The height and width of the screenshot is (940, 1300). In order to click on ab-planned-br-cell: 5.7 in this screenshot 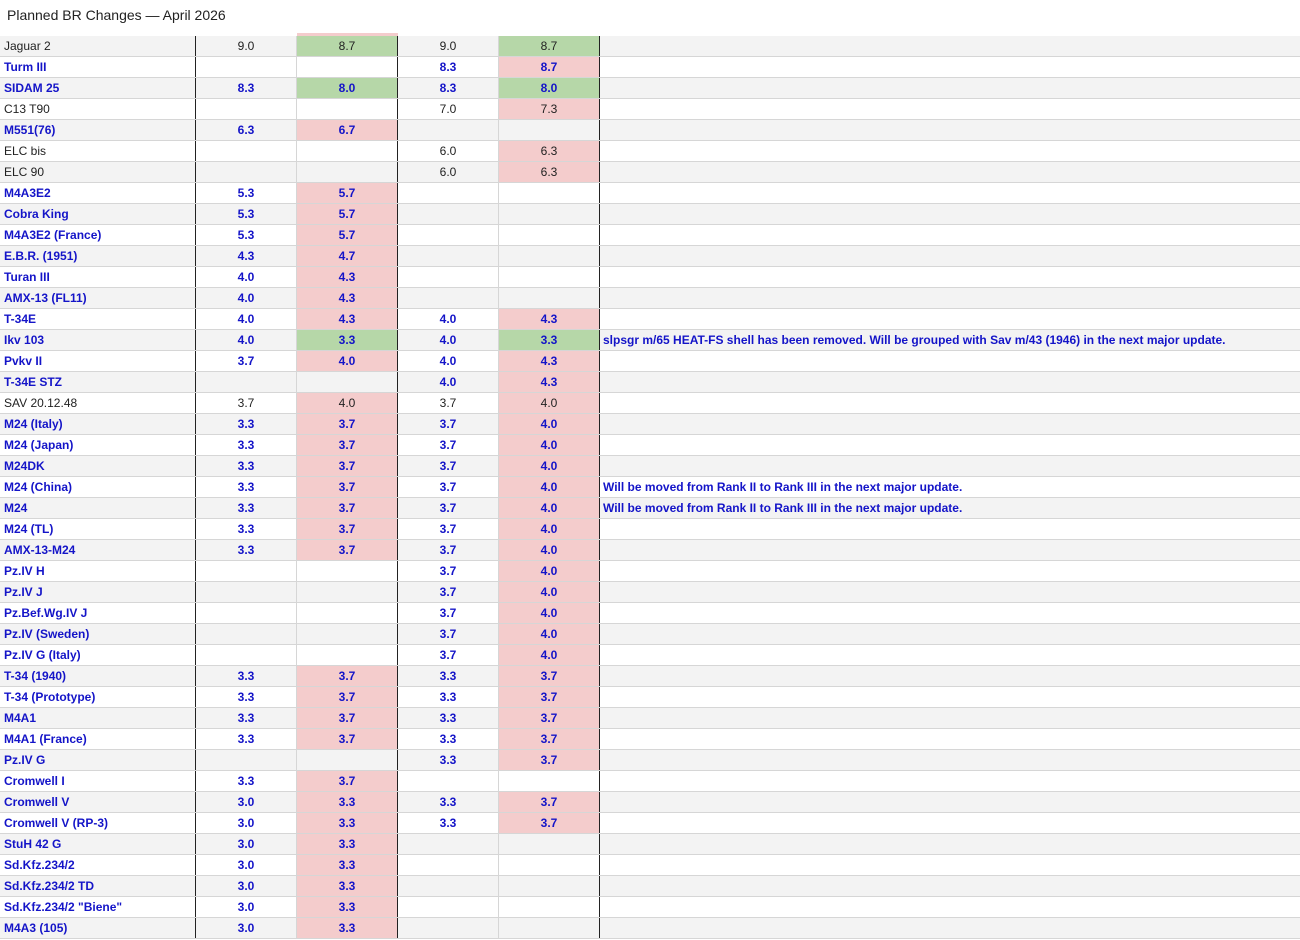, I will do `click(347, 214)`.